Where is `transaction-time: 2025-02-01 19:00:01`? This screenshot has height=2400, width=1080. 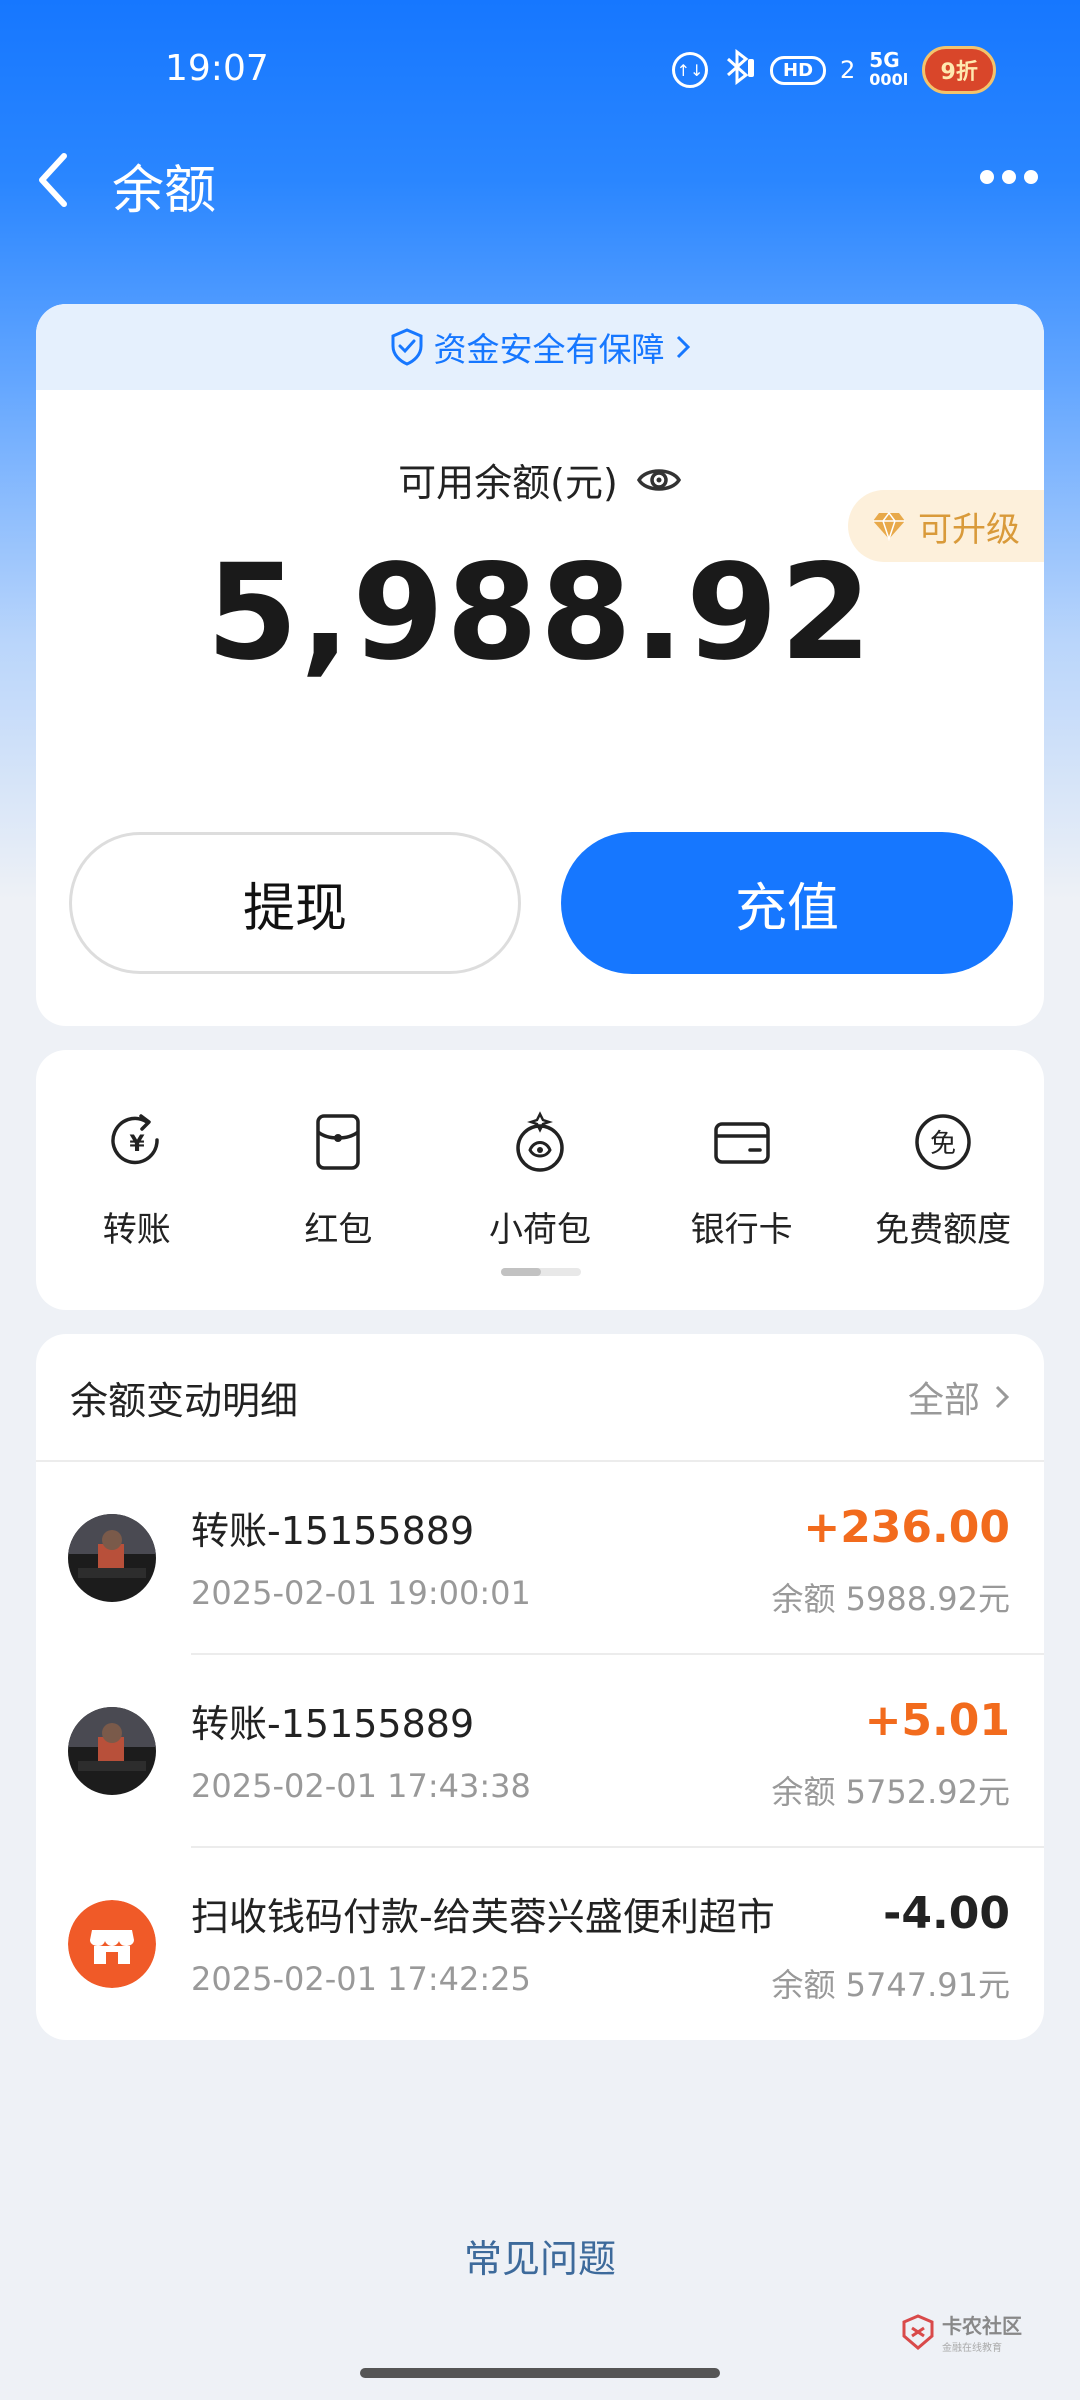
transaction-time: 2025-02-01 19:00:01 is located at coordinates (361, 1593).